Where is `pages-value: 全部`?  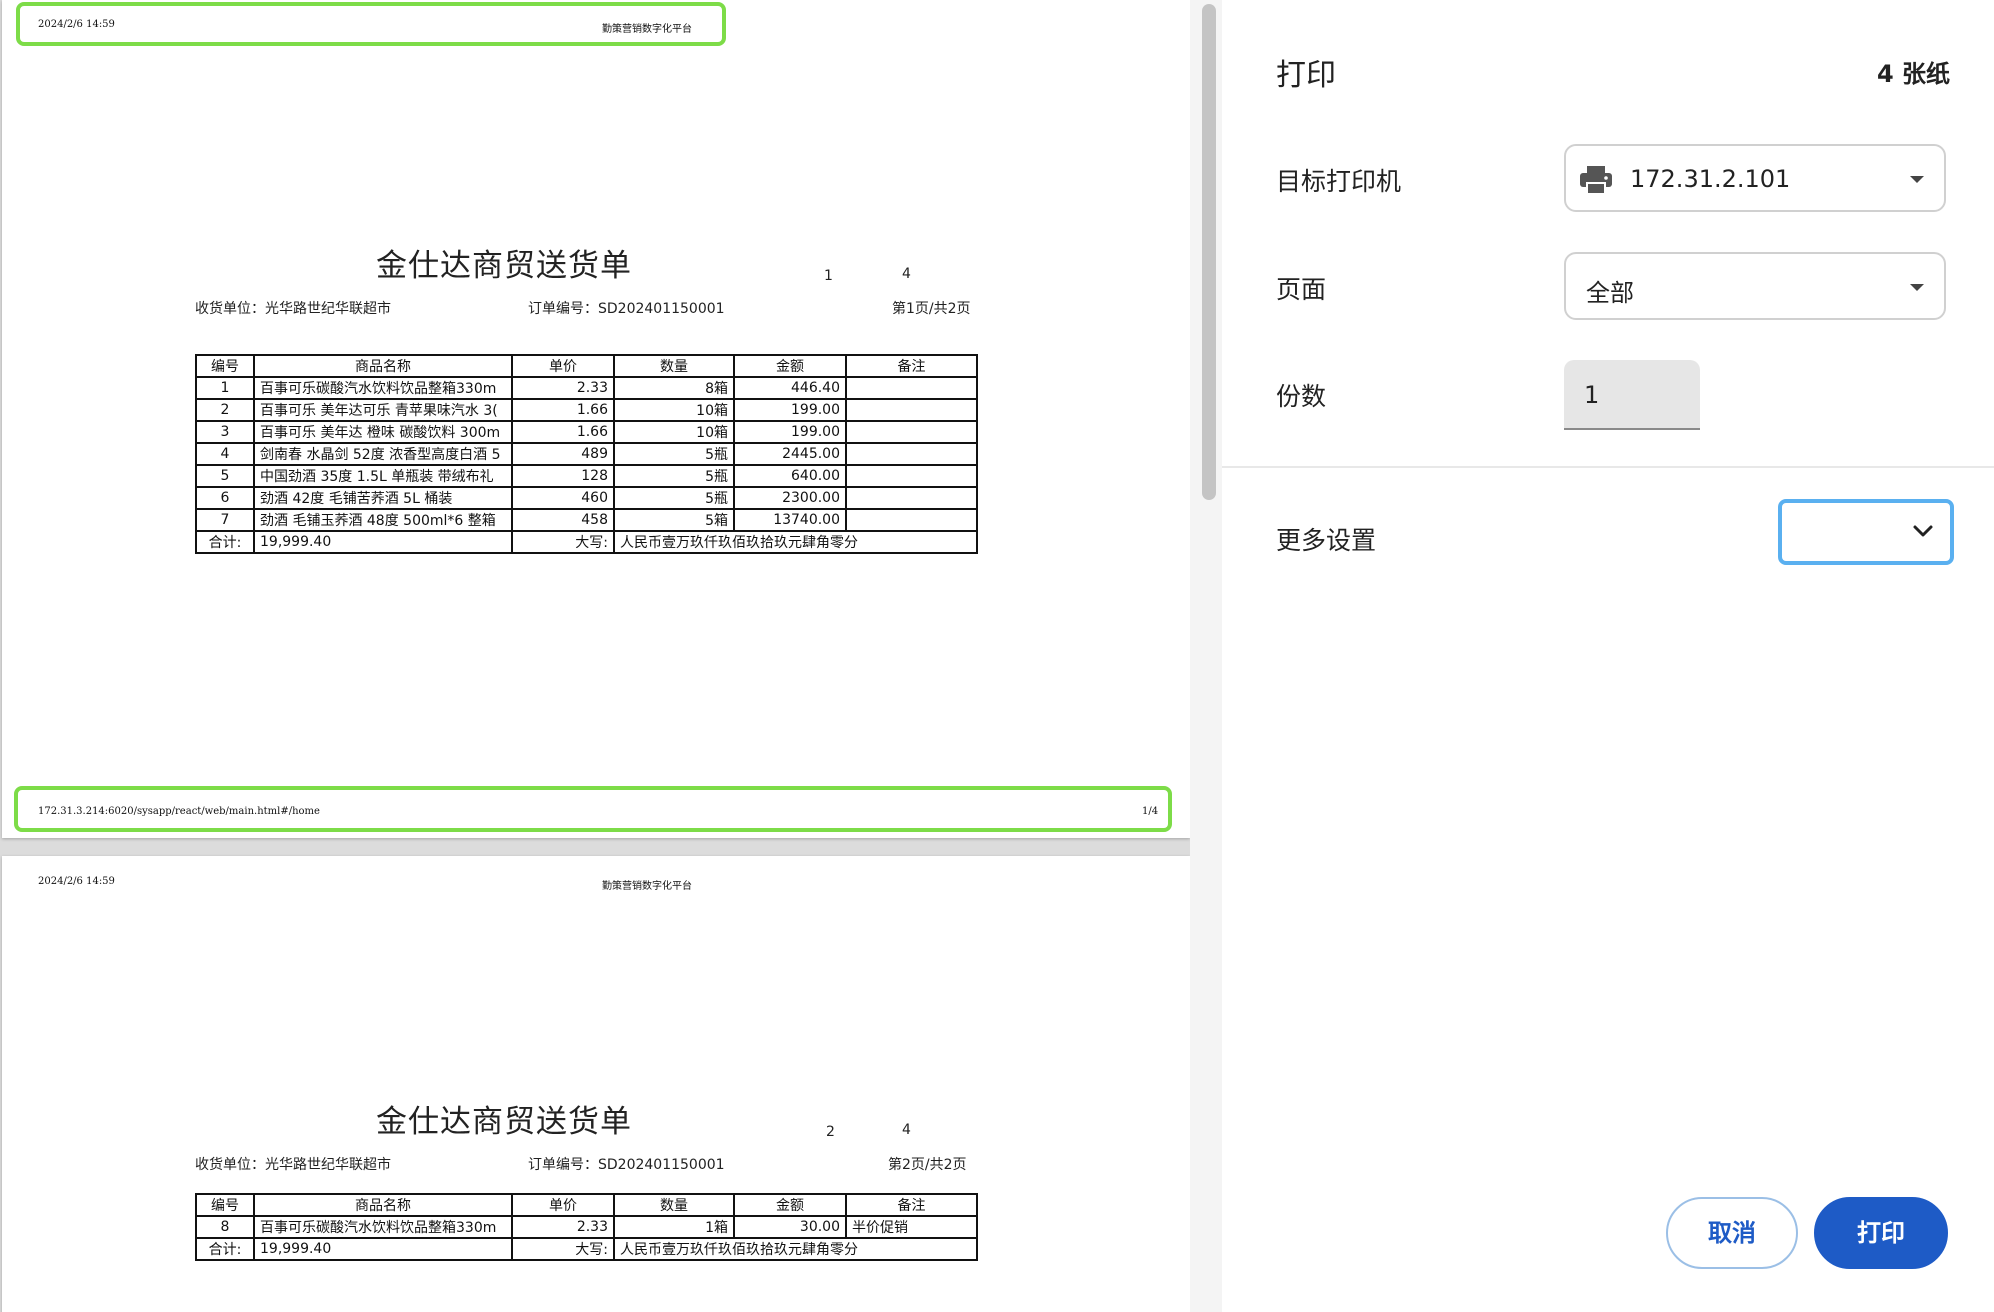
pages-value: 全部 is located at coordinates (1610, 293).